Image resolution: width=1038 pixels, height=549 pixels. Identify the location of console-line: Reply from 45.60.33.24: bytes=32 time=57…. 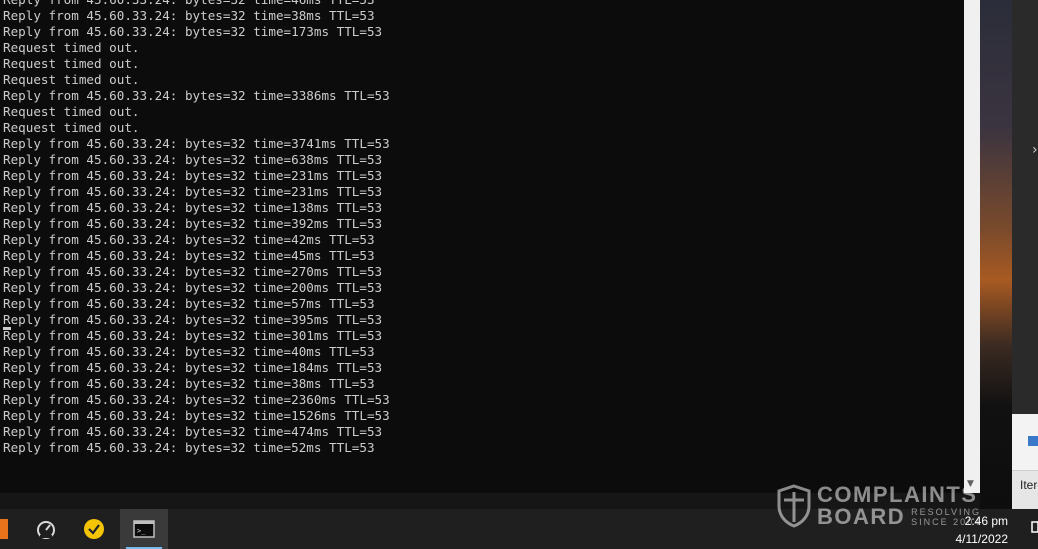
(189, 303).